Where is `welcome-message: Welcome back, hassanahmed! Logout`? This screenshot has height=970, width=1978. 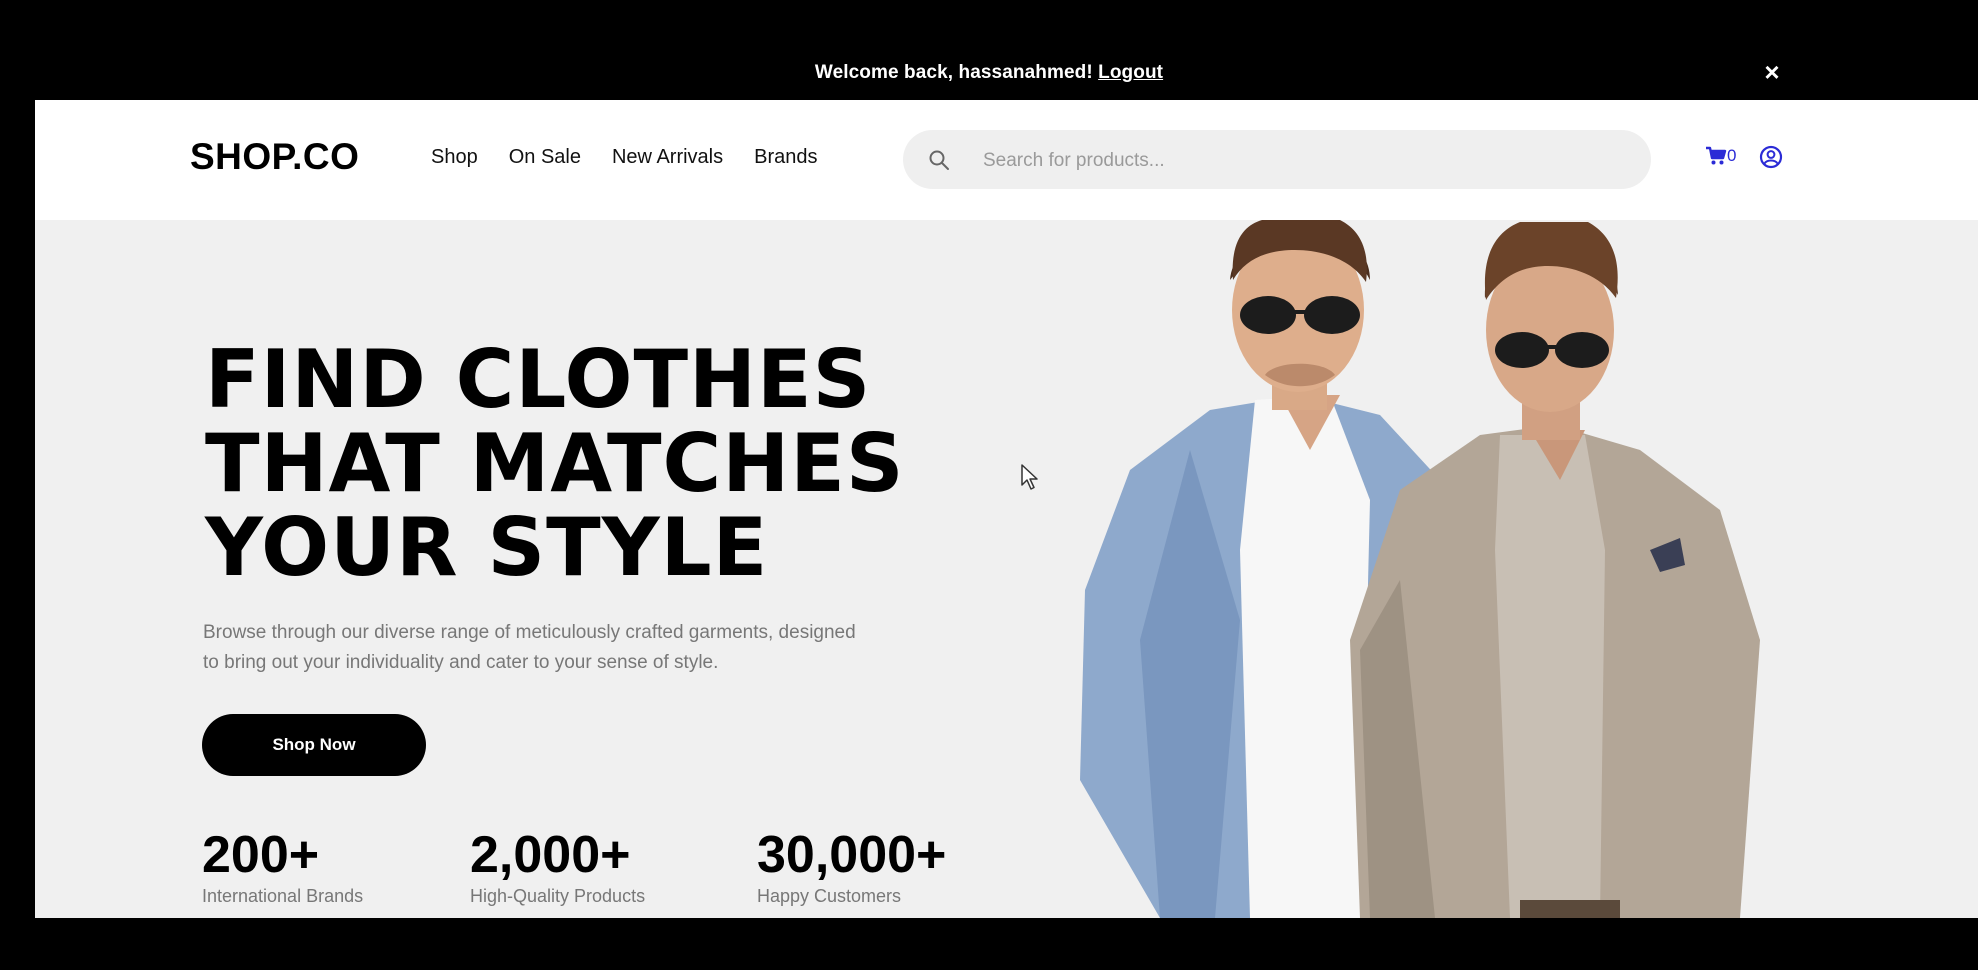 welcome-message: Welcome back, hassanahmed! Logout is located at coordinates (989, 73).